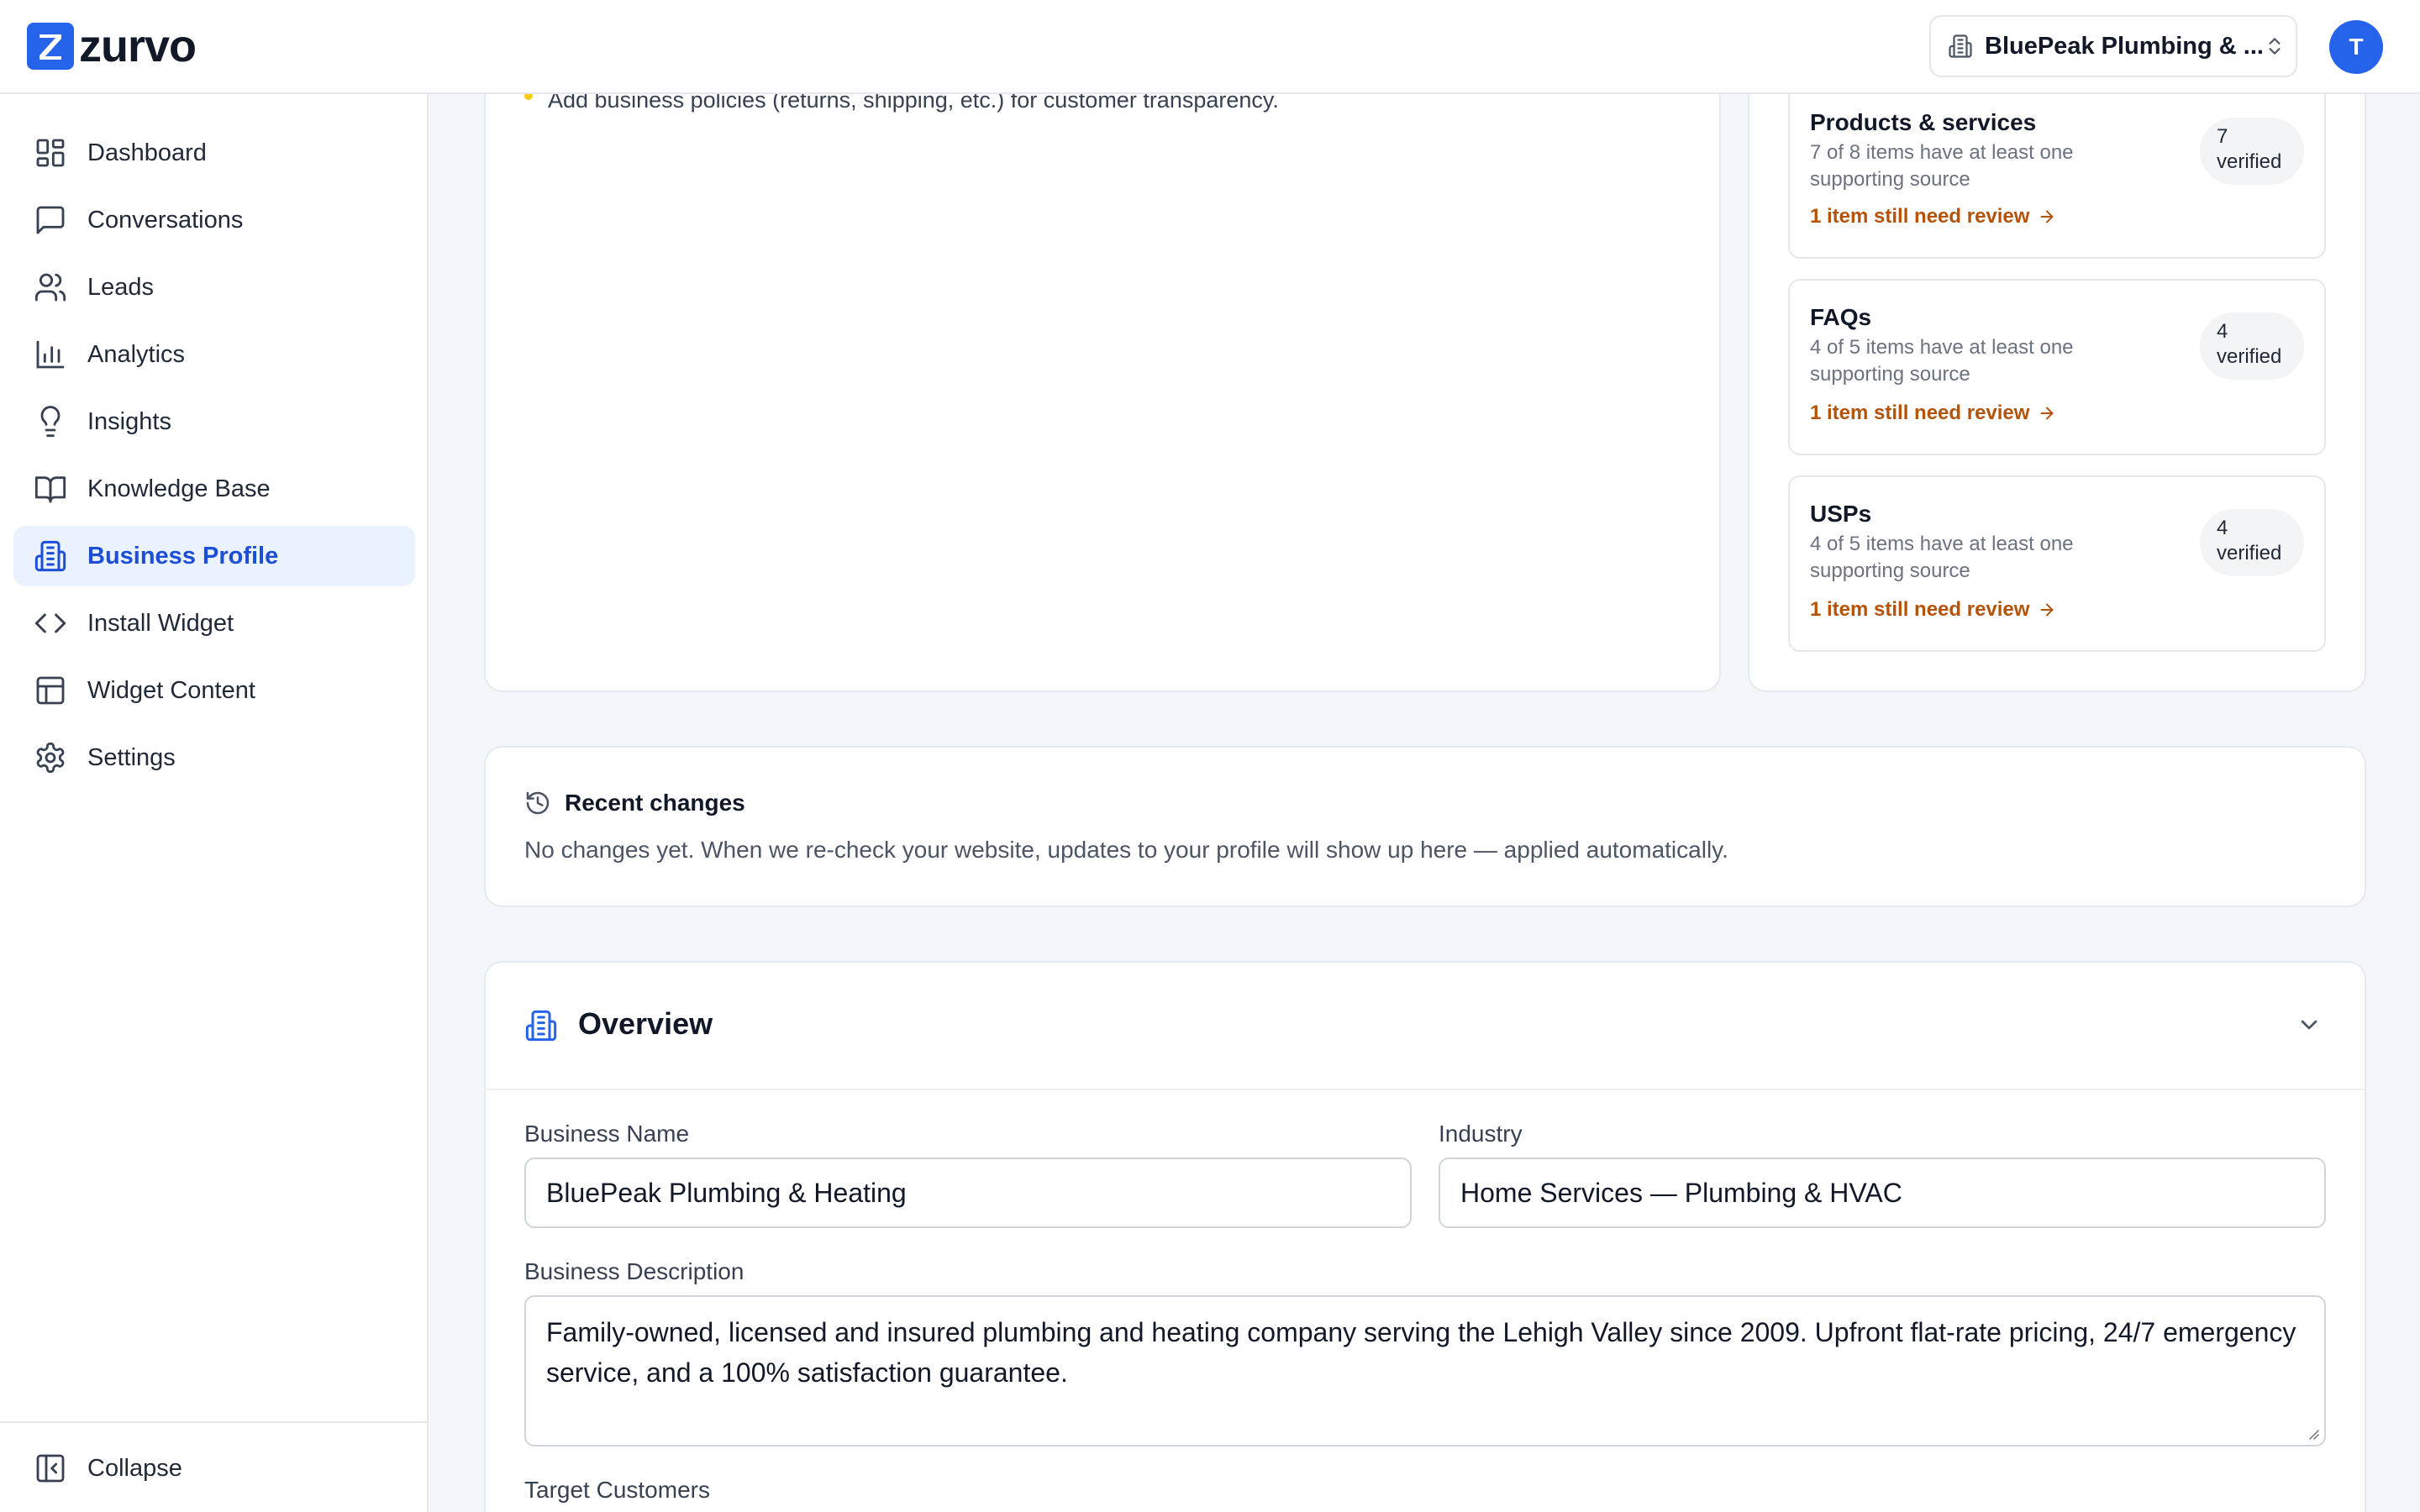 The image size is (2420, 1512). Describe the element at coordinates (1882, 1193) in the screenshot. I see `industry-input: Home Services — Plumbing & HVAC` at that location.